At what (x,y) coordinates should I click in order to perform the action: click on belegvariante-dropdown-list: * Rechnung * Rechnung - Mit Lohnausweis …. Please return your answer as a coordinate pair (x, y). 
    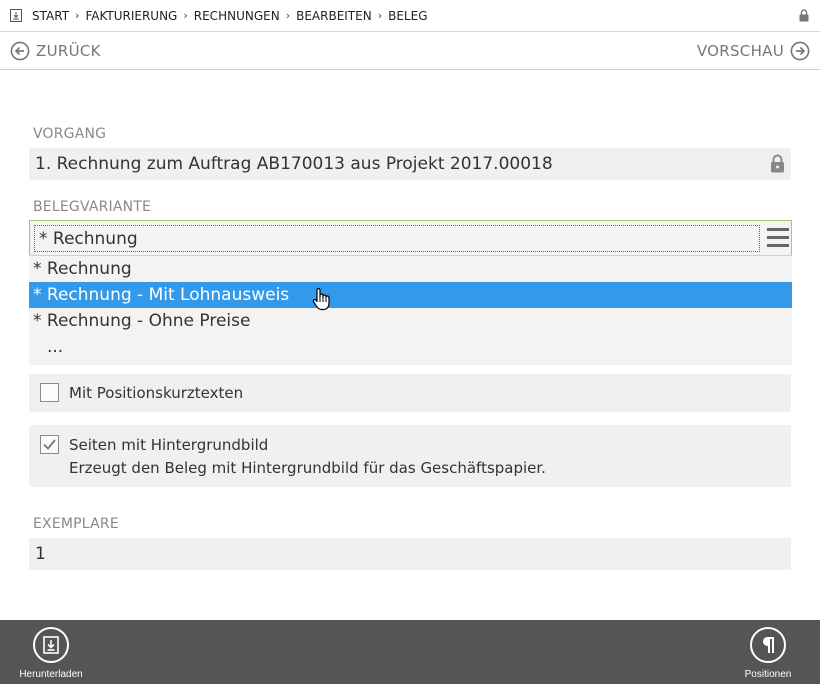
    Looking at the image, I should click on (410, 310).